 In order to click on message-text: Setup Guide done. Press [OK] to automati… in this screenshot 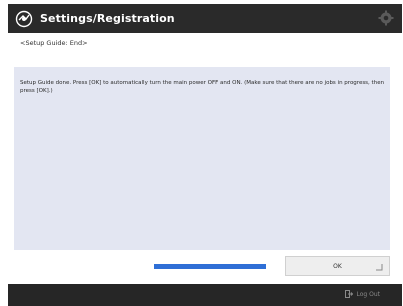, I will do `click(202, 87)`.